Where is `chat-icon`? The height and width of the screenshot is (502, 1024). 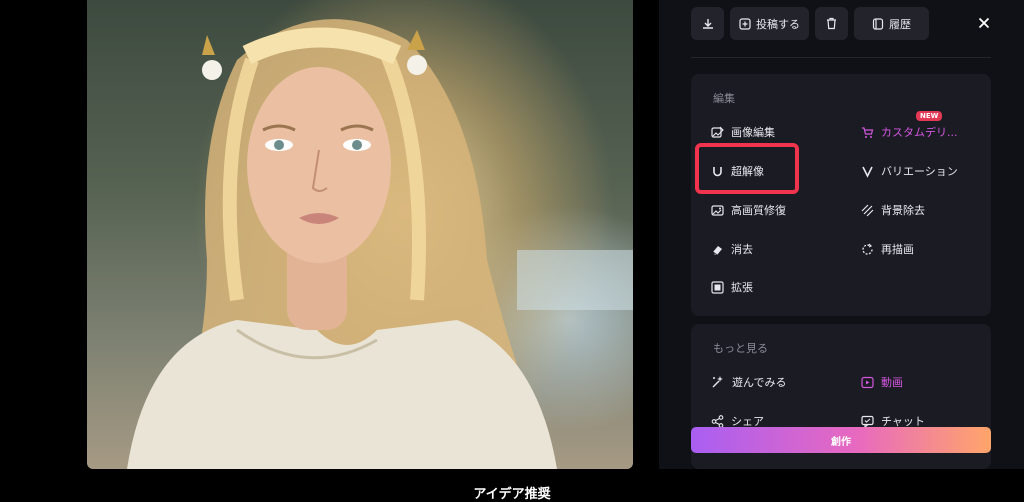 chat-icon is located at coordinates (867, 421).